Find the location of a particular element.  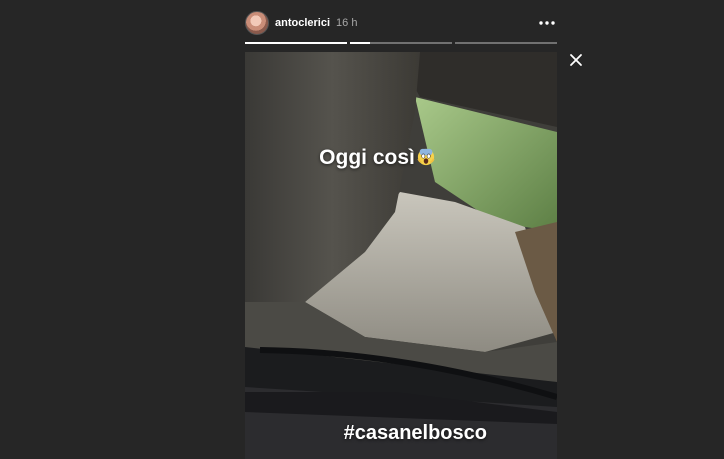

story-header: antoclerici 16 h is located at coordinates (401, 23).